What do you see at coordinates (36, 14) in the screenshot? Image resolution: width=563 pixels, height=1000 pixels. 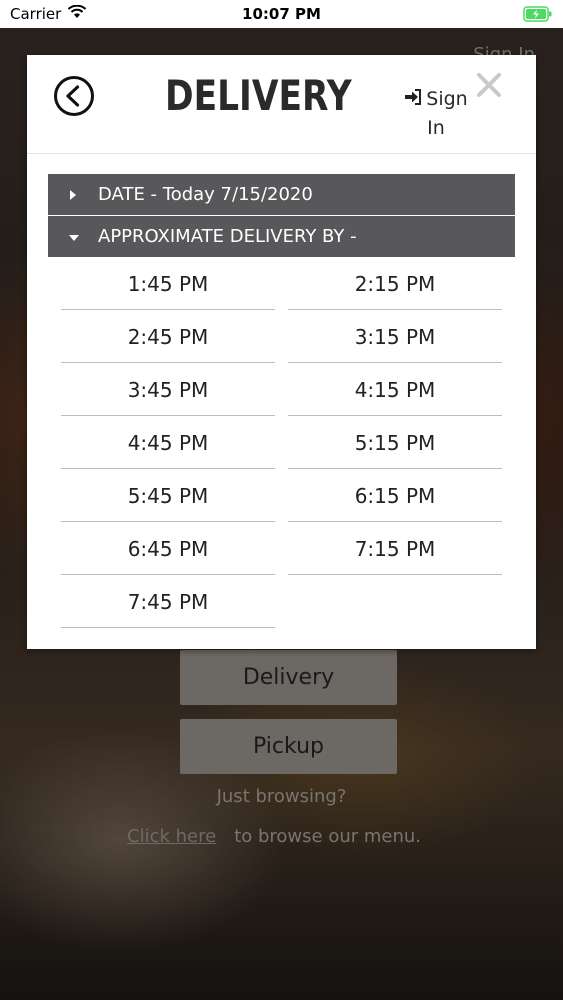 I see `carrier-label: Carrier` at bounding box center [36, 14].